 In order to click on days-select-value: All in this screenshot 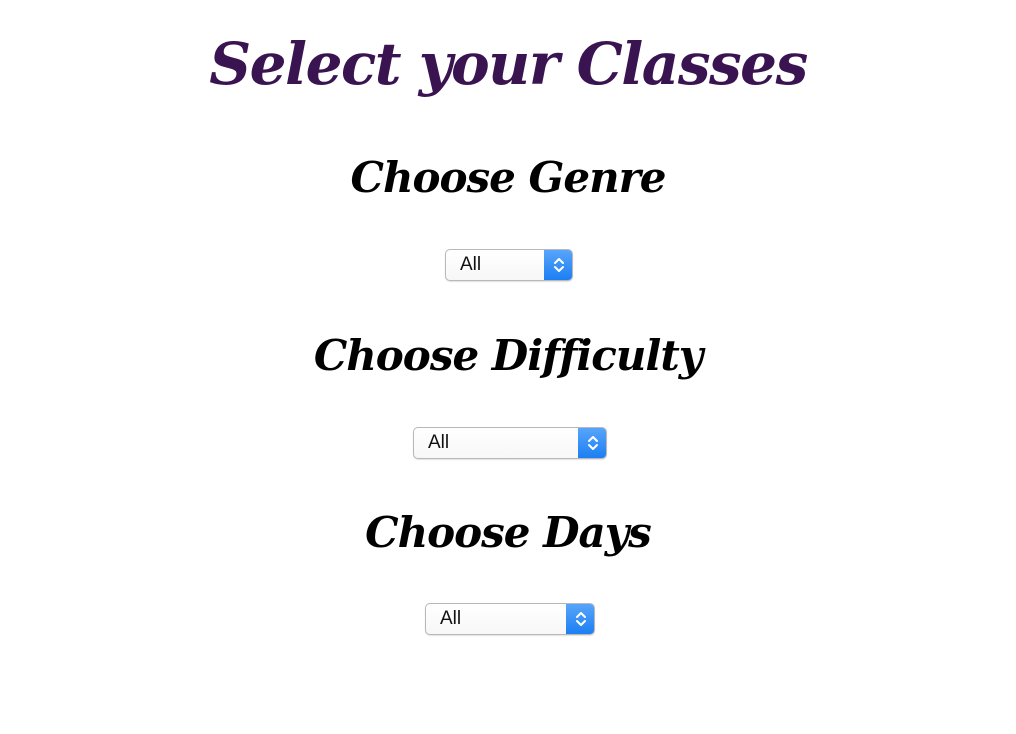, I will do `click(451, 618)`.